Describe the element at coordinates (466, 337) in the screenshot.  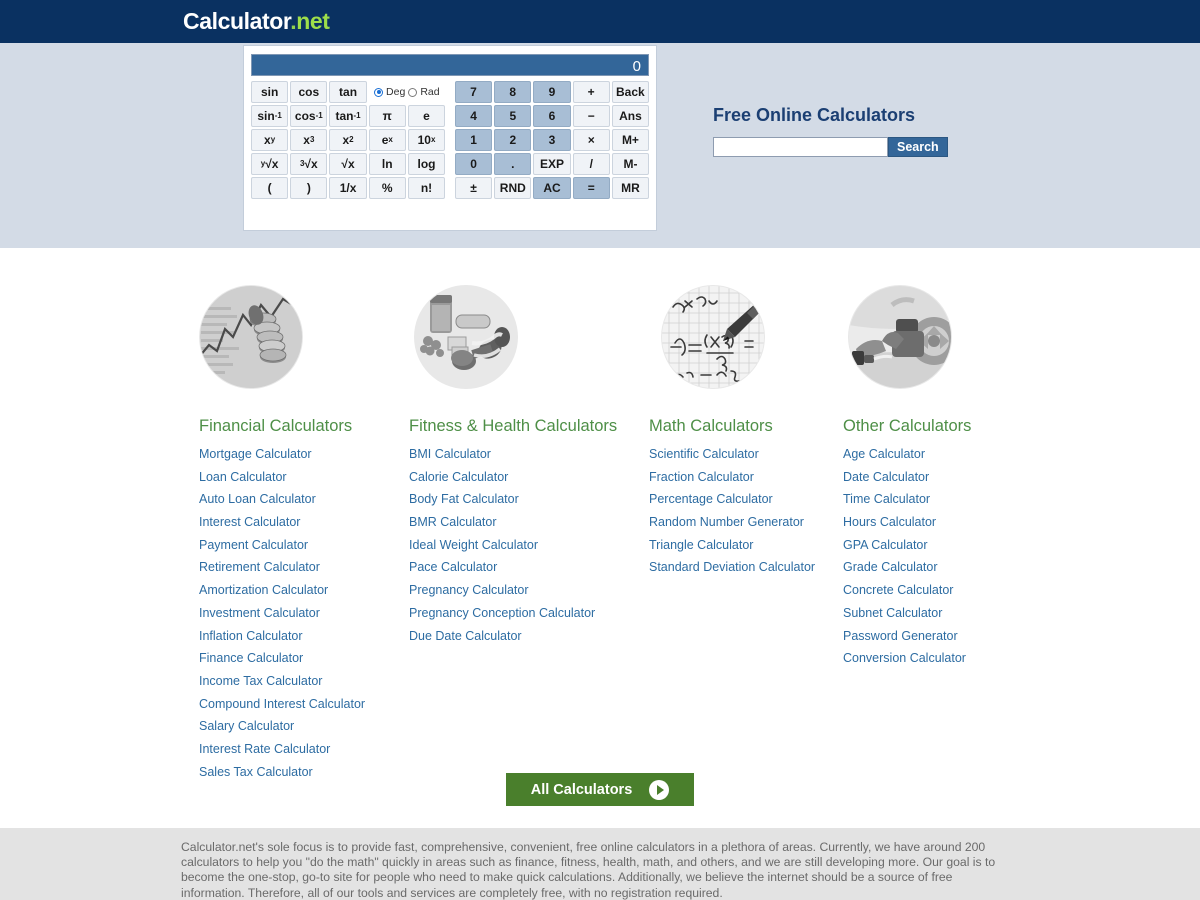
I see `food-dumbbell-icon` at that location.